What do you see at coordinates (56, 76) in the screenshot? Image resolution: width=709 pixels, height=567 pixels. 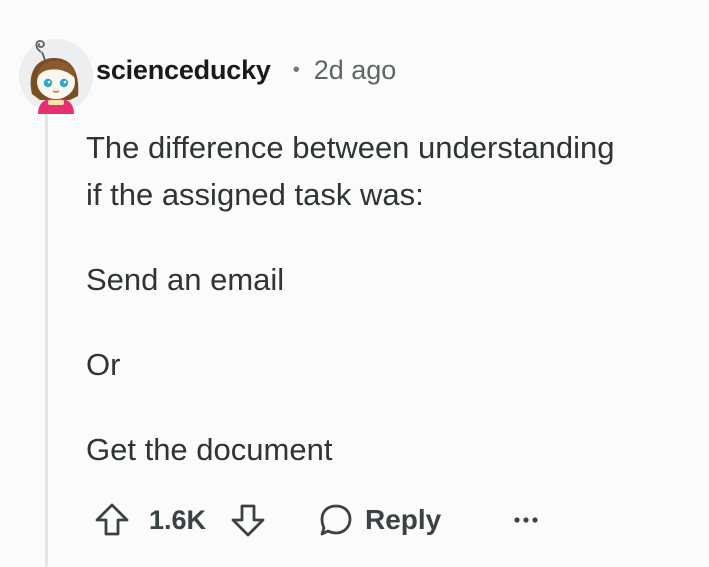 I see `user-avatar` at bounding box center [56, 76].